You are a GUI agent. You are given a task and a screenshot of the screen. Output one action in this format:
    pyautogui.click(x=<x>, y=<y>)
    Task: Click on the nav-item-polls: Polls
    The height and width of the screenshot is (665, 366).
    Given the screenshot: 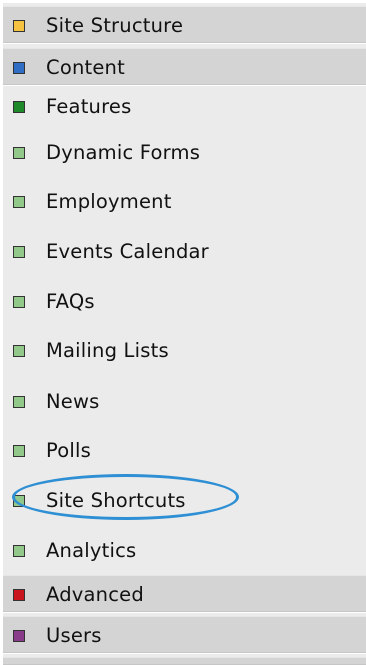 What is the action you would take?
    pyautogui.click(x=184, y=451)
    